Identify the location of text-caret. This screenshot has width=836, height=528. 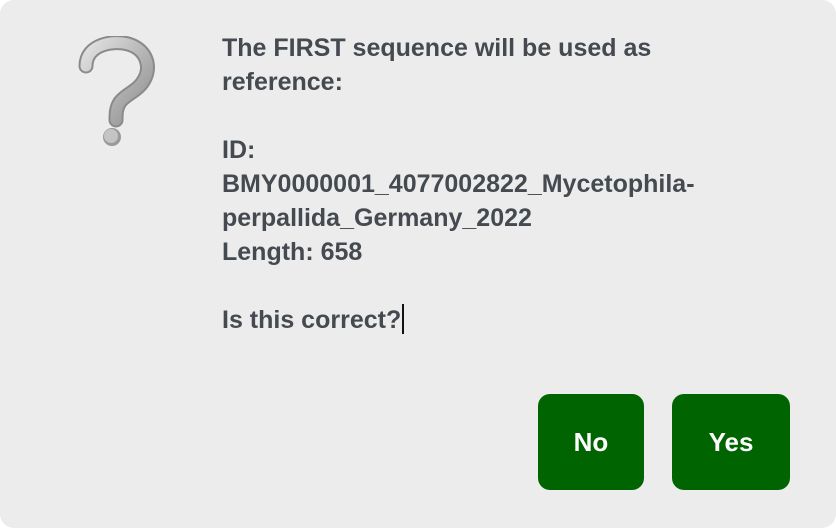
(403, 319).